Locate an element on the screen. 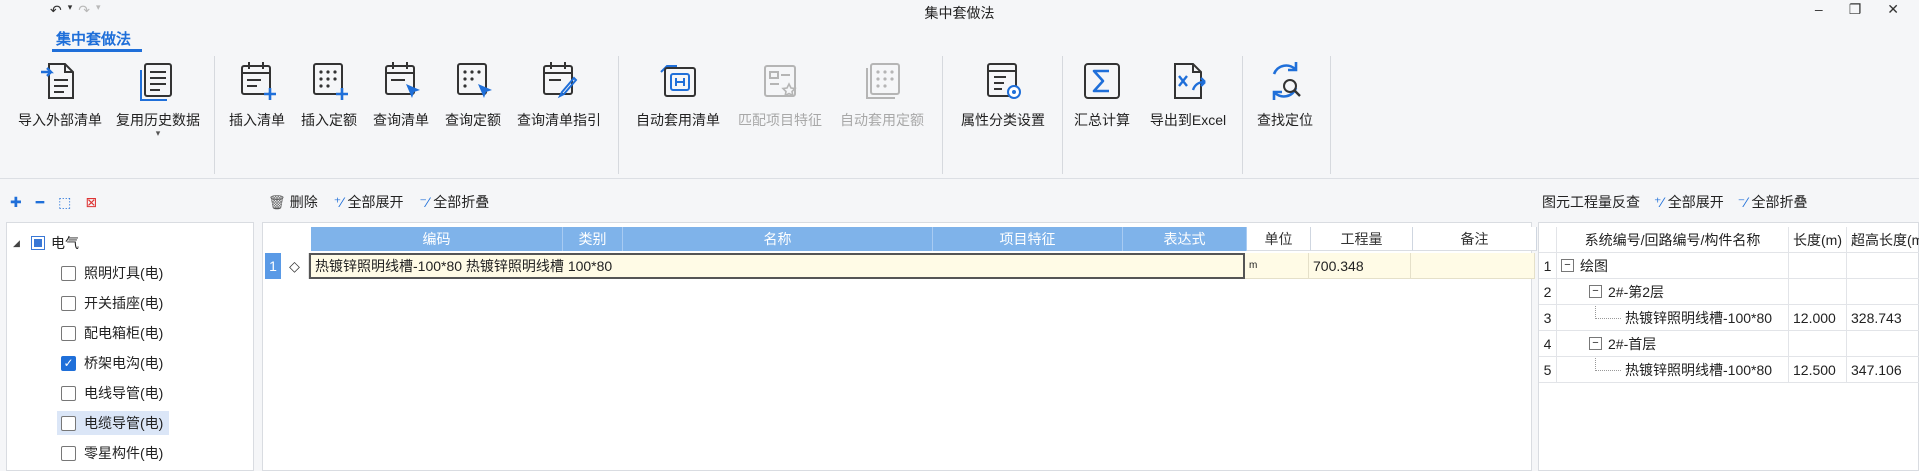 The height and width of the screenshot is (471, 1919). tree-item-switch-socket: 开关插座(电) is located at coordinates (113, 303).